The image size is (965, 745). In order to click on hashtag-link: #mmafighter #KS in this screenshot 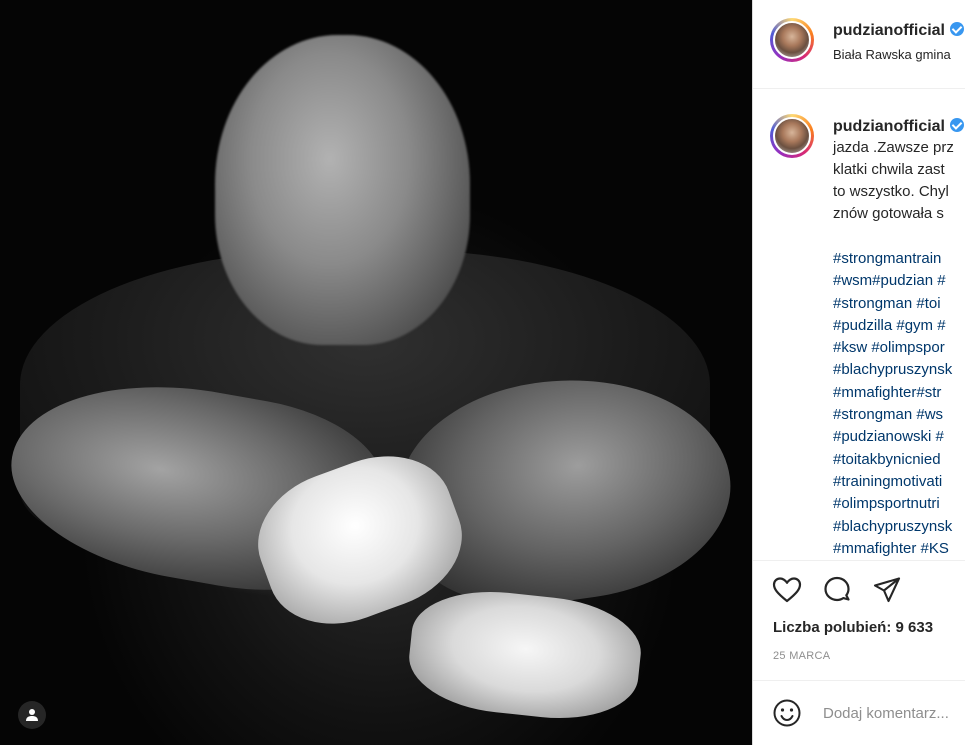, I will do `click(892, 549)`.